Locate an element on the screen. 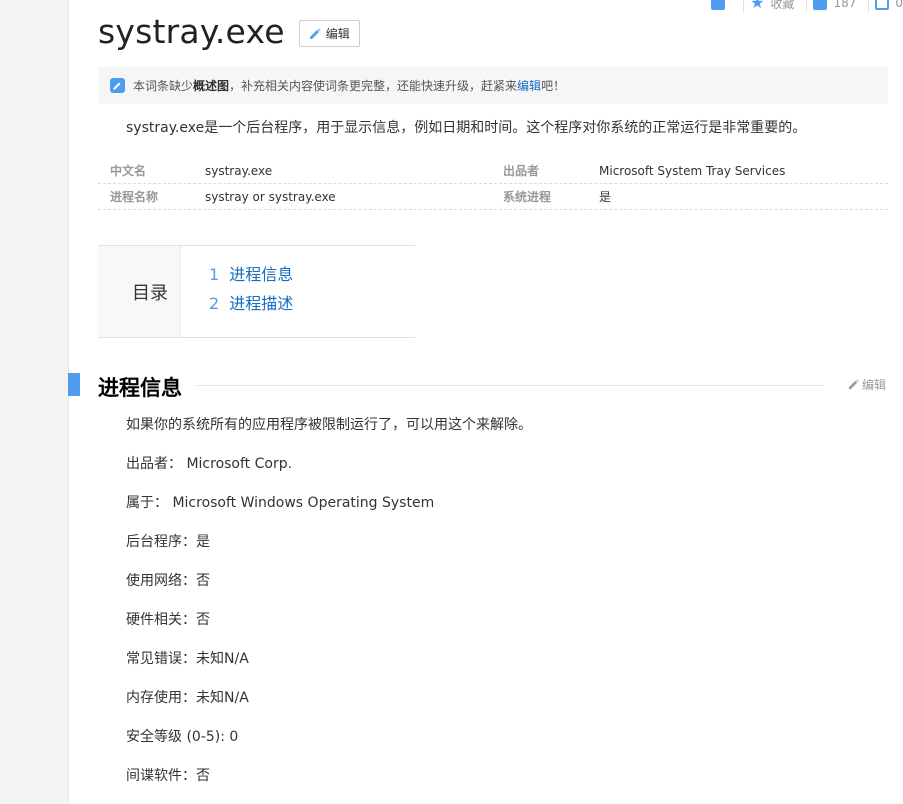 The width and height of the screenshot is (903, 804). toc-item-process-info: 1 进程信息 is located at coordinates (251, 278).